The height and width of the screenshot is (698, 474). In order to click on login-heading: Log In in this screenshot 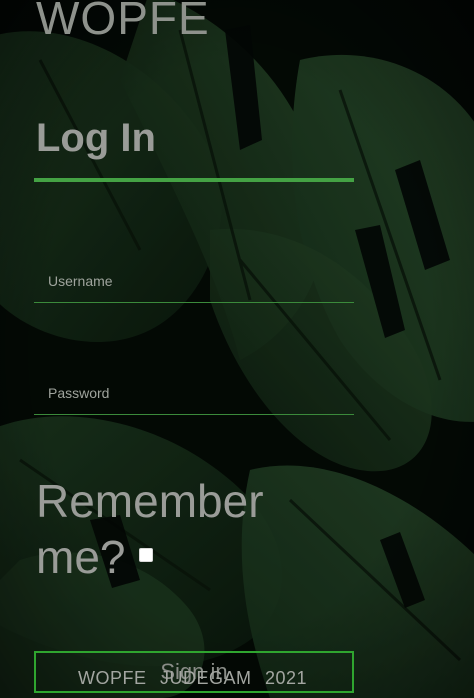, I will do `click(96, 138)`.